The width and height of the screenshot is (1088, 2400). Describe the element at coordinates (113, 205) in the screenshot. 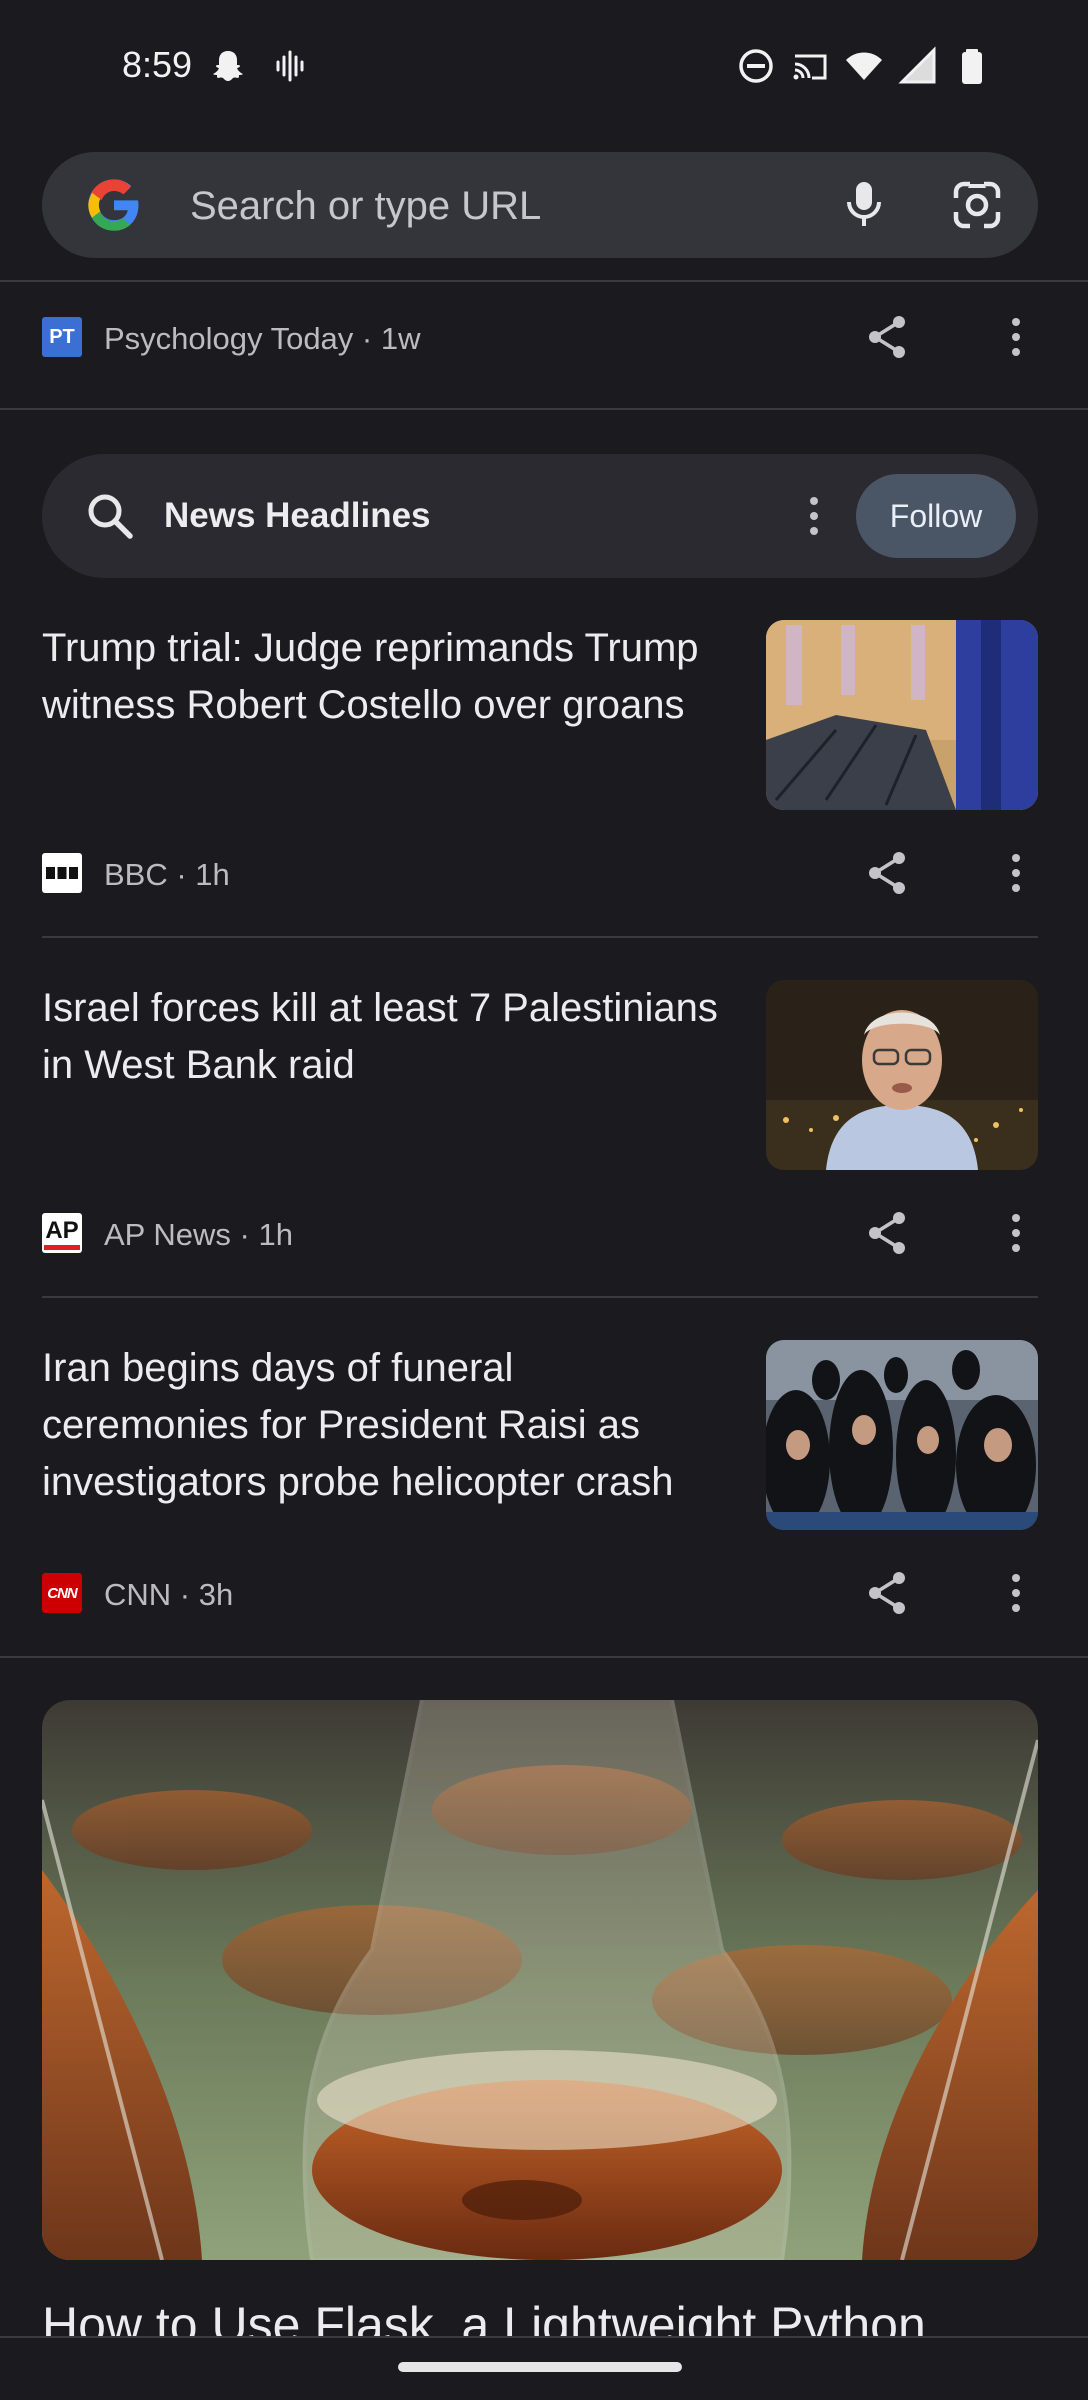

I see `google-logo-icon` at that location.